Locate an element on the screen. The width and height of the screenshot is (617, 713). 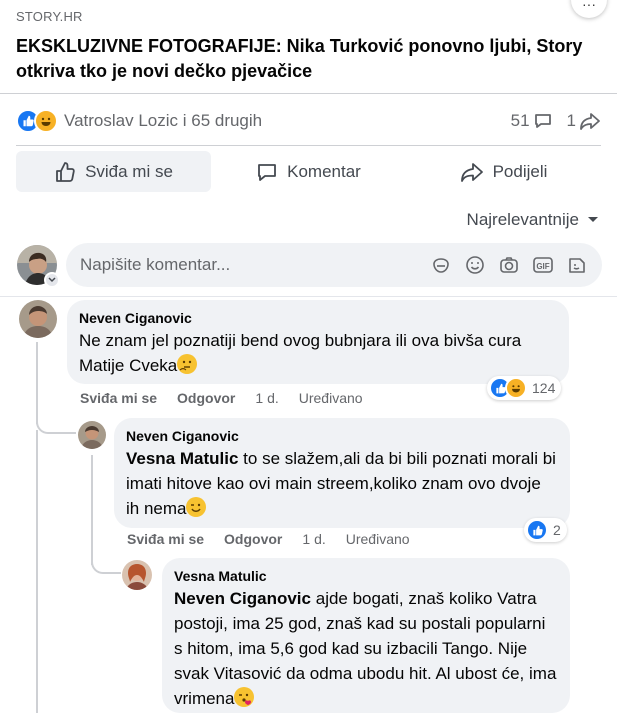
svg-text: GIF is located at coordinates (542, 266).